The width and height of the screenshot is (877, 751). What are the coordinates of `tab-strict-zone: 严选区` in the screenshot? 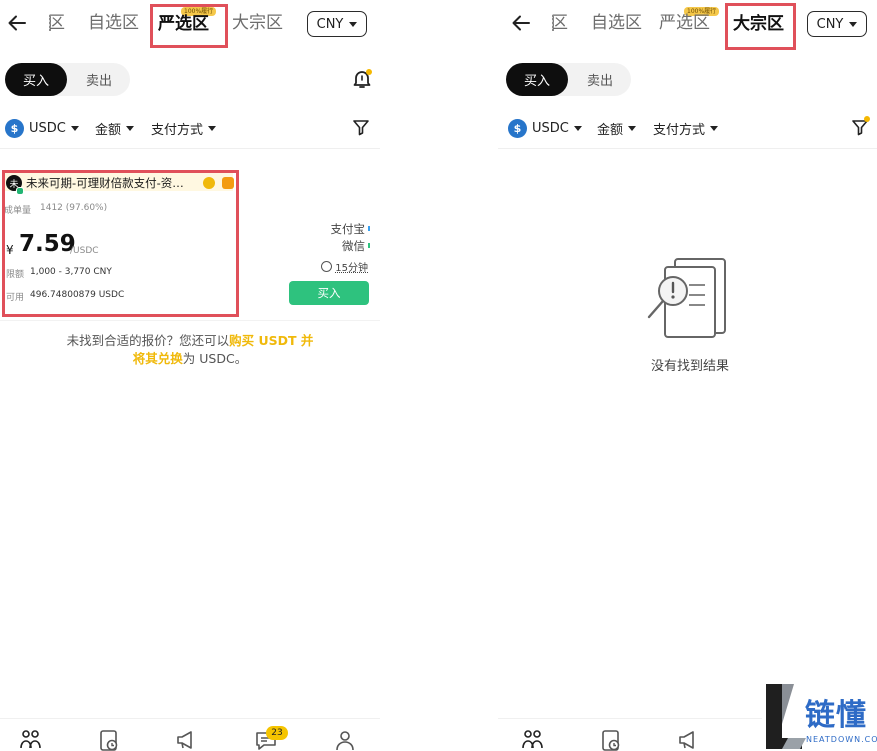 It's located at (684, 23).